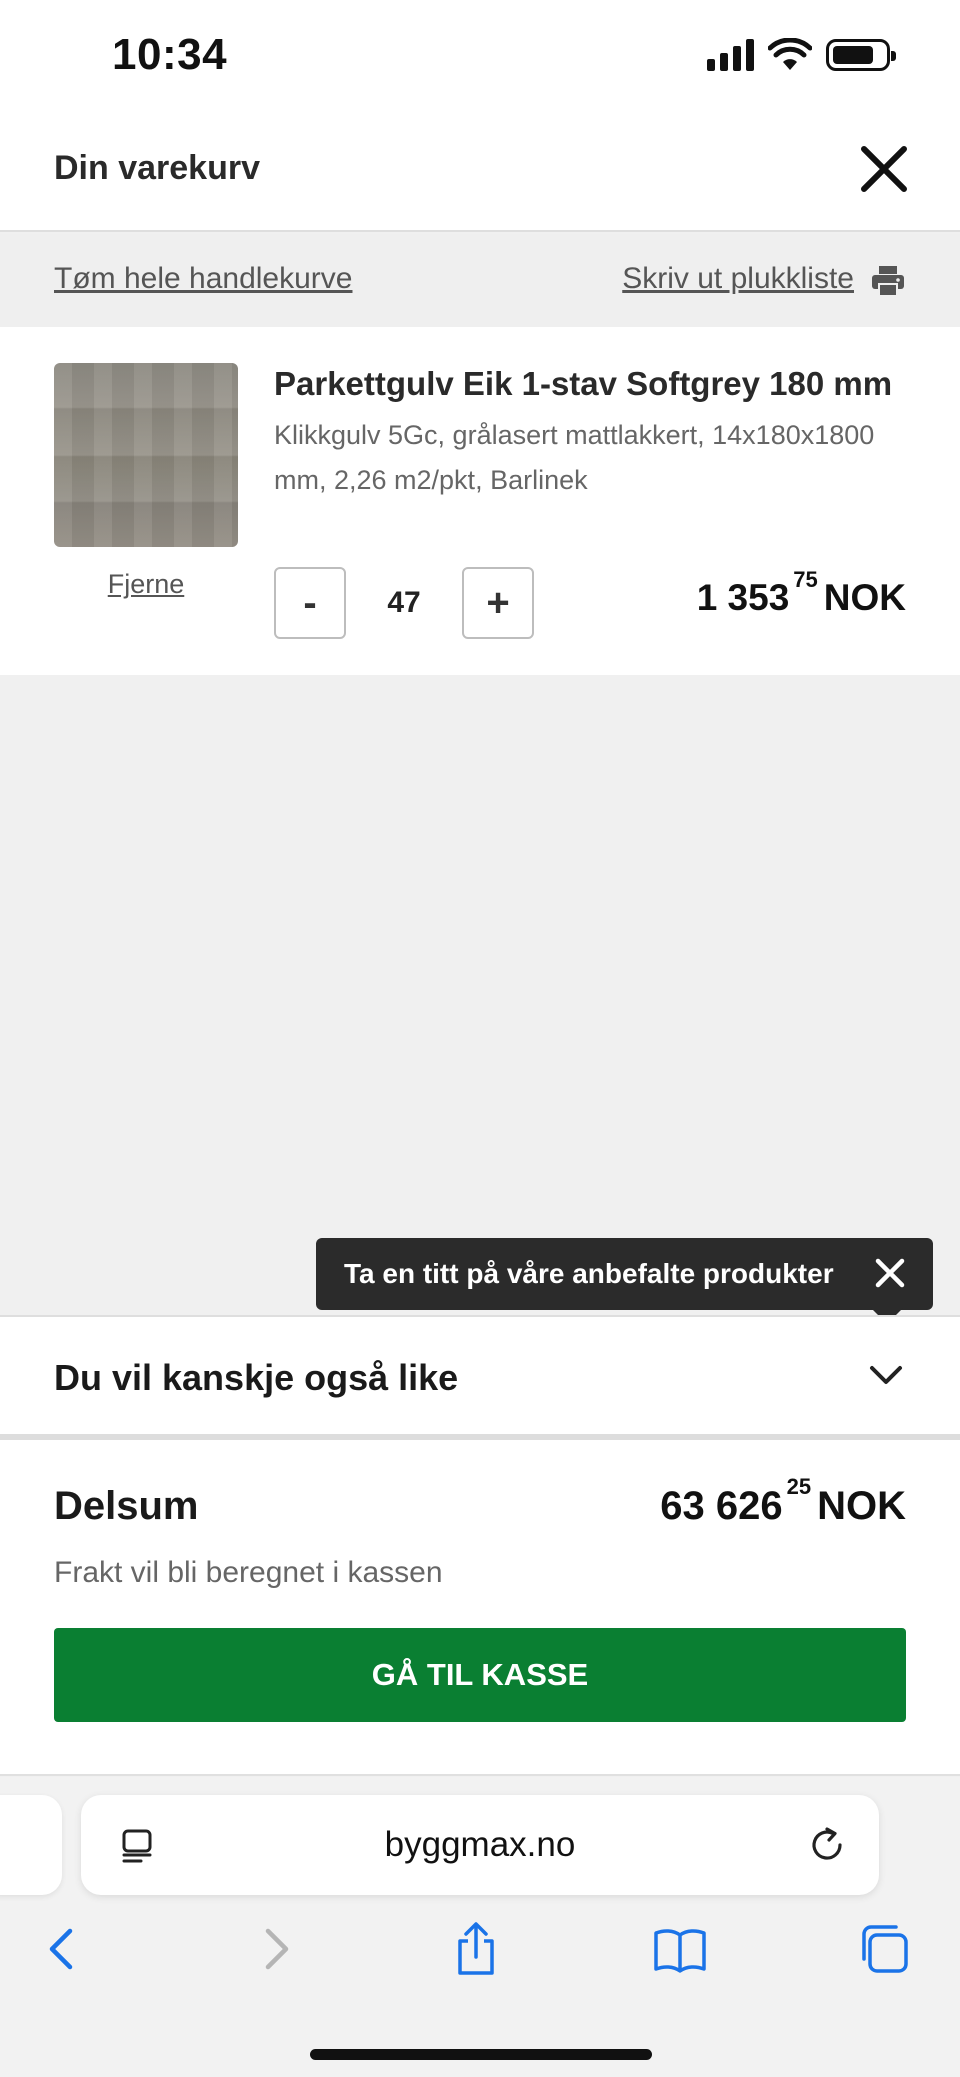 The image size is (960, 2077). I want to click on page-title: Din varekurv, so click(157, 168).